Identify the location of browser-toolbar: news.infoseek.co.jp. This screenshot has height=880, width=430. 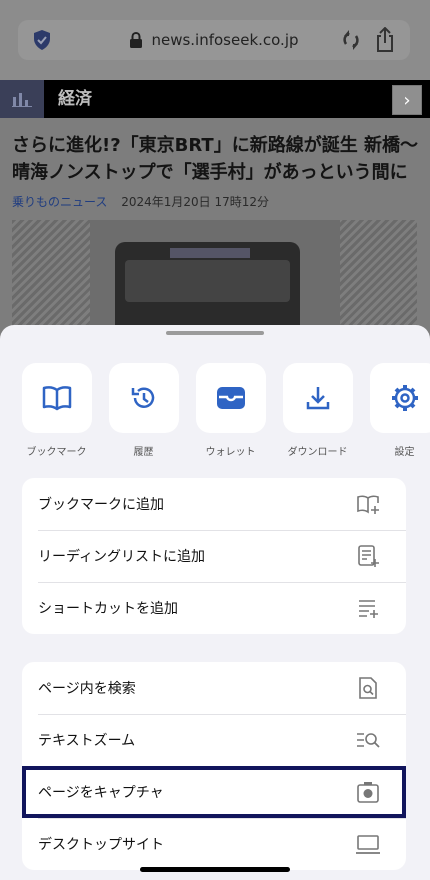
(215, 40).